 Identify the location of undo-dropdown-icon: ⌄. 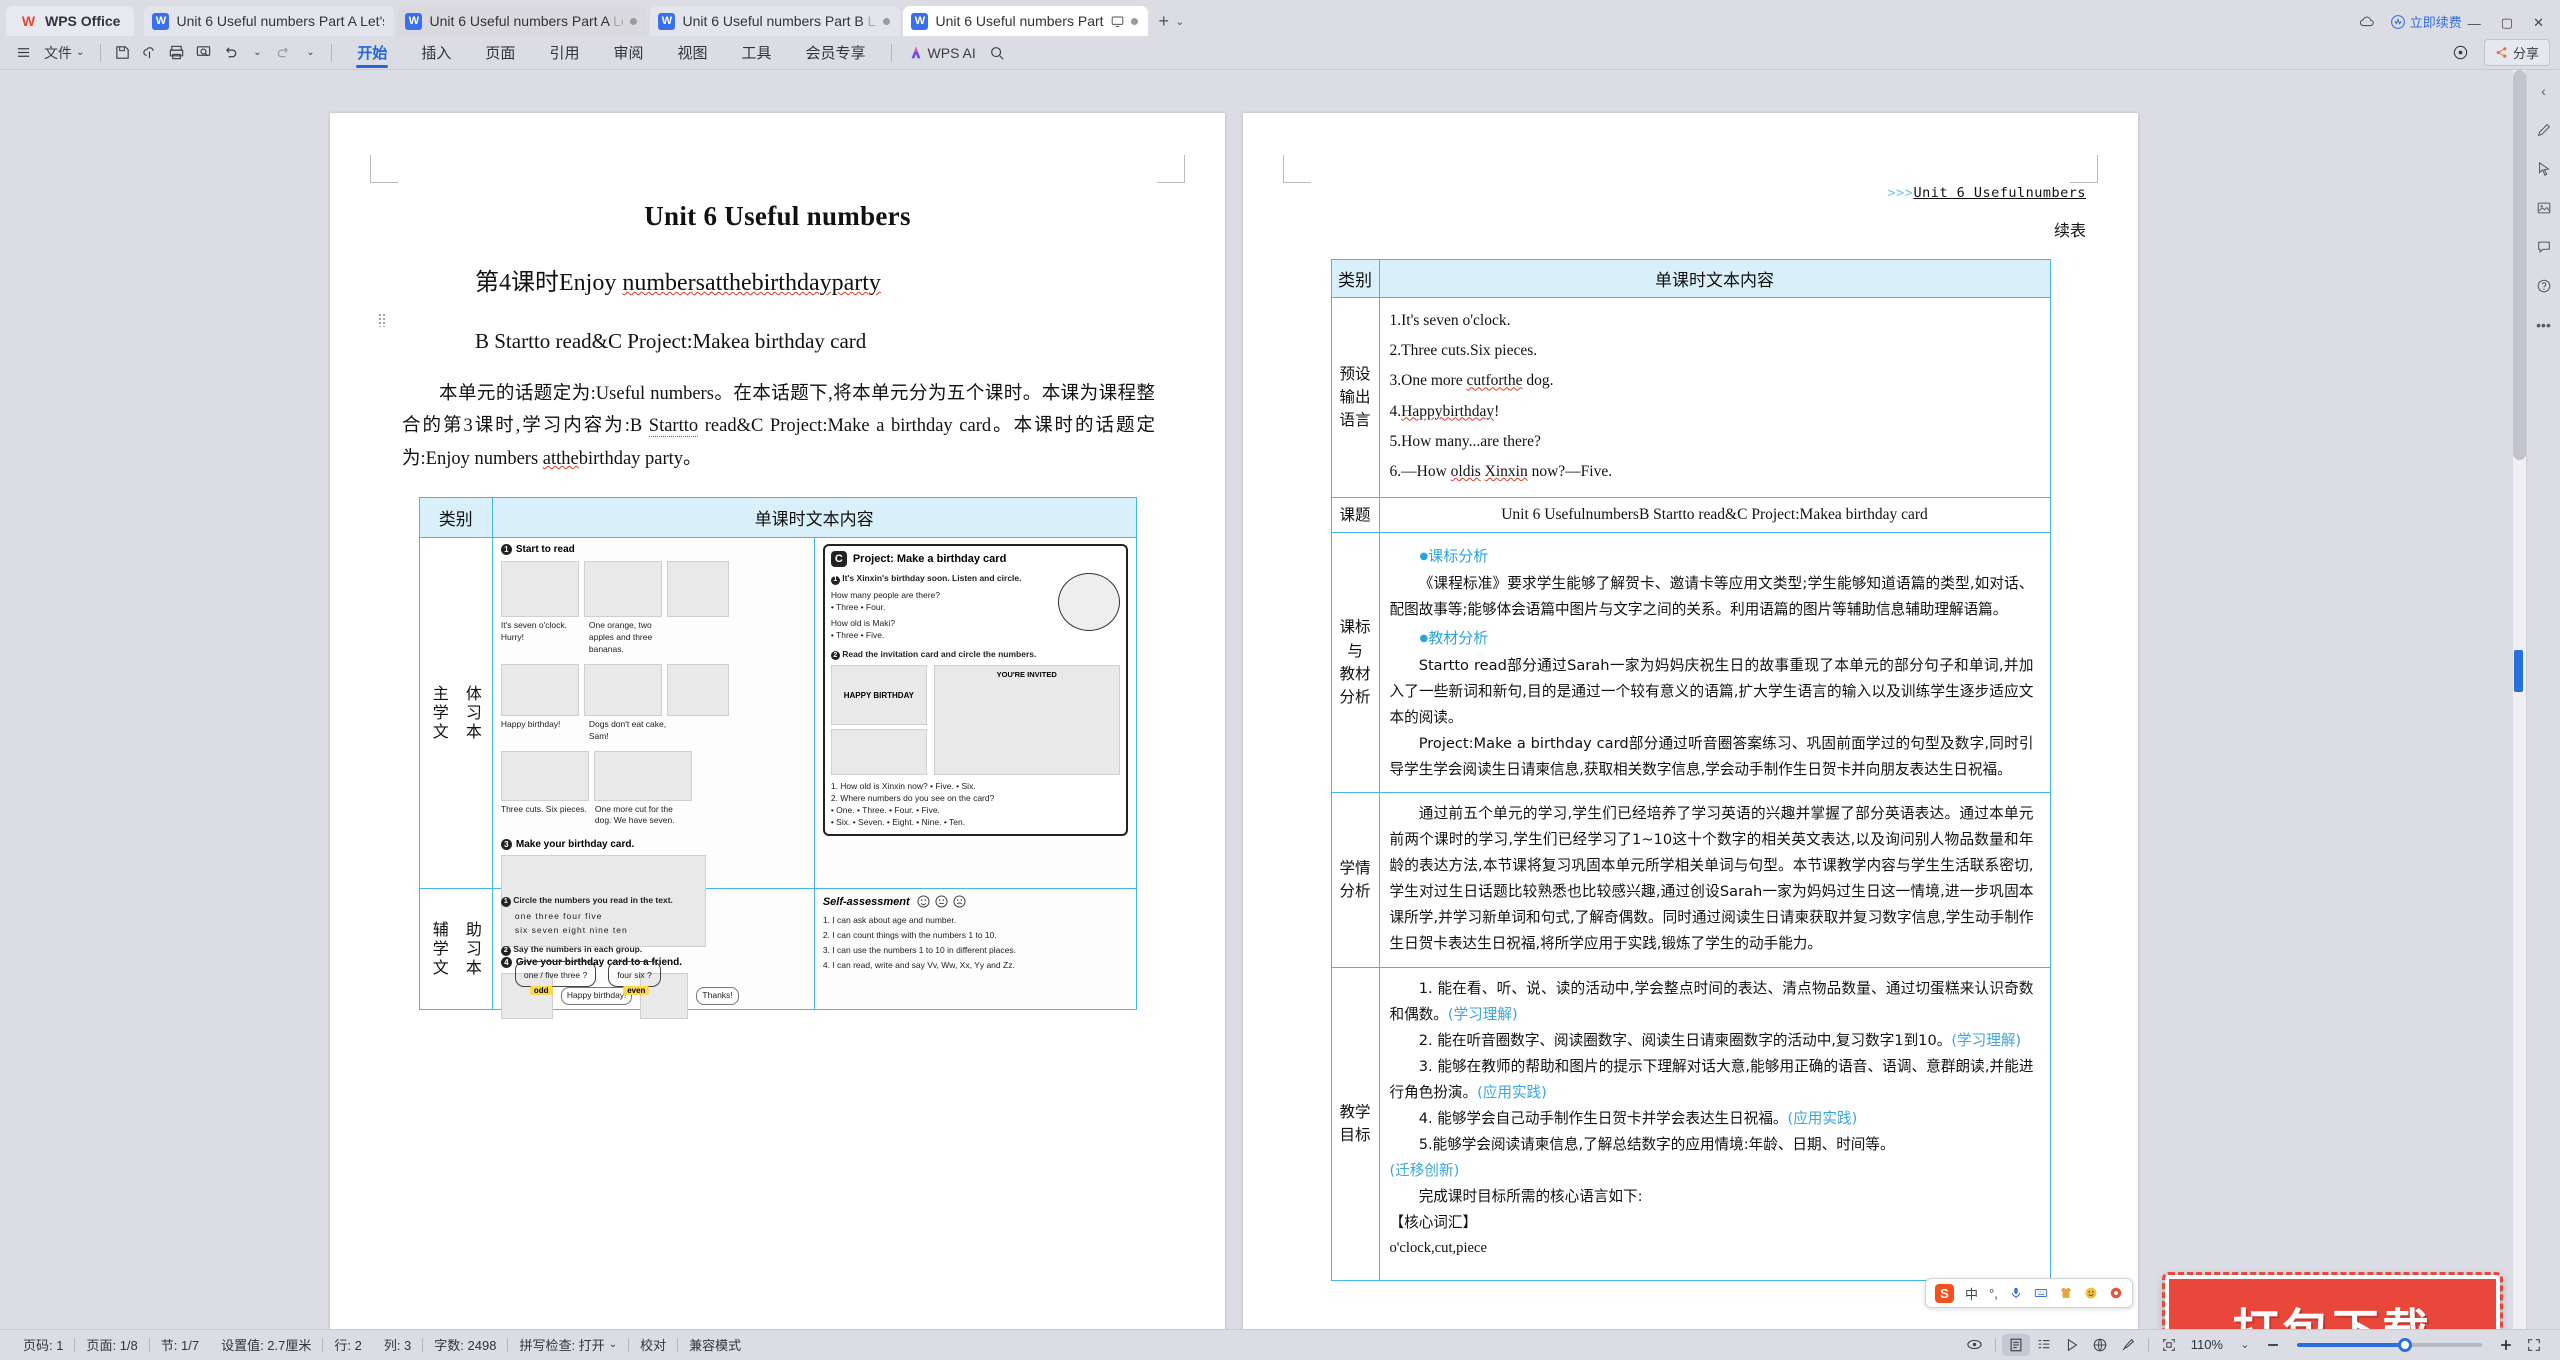
(257, 53).